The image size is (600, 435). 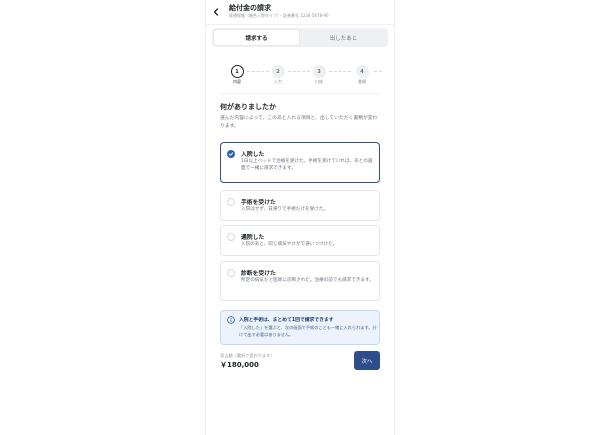 What do you see at coordinates (250, 8) in the screenshot?
I see `page-title: 給付金の請求` at bounding box center [250, 8].